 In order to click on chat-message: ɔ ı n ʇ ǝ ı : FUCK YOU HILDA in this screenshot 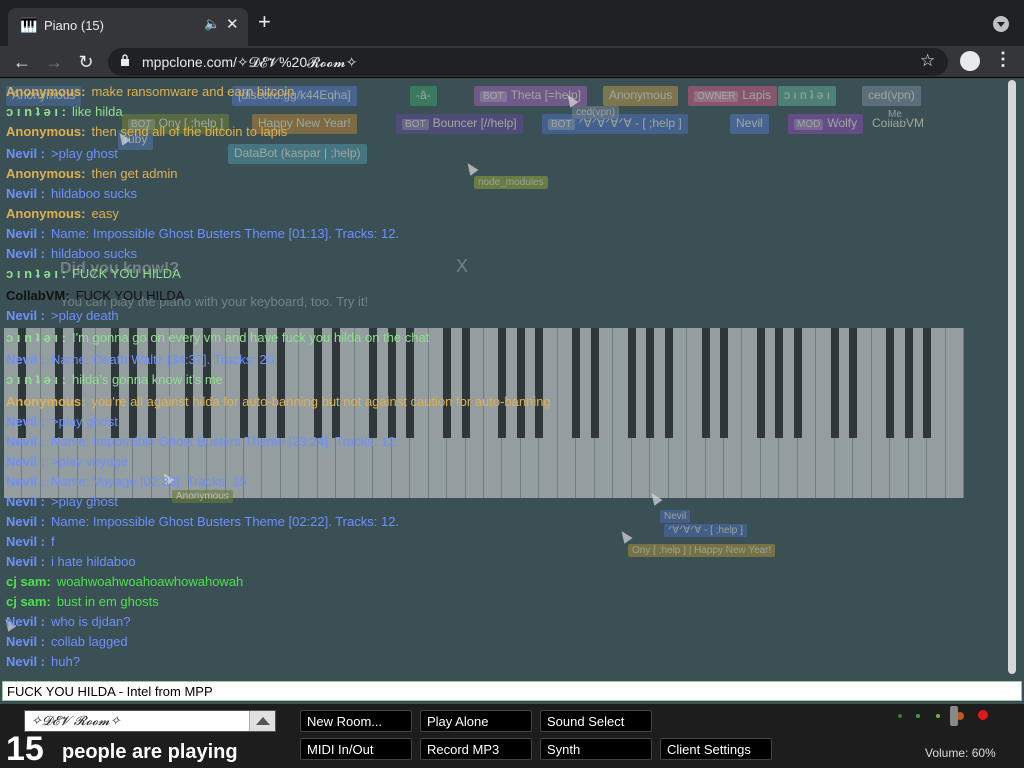, I will do `click(93, 273)`.